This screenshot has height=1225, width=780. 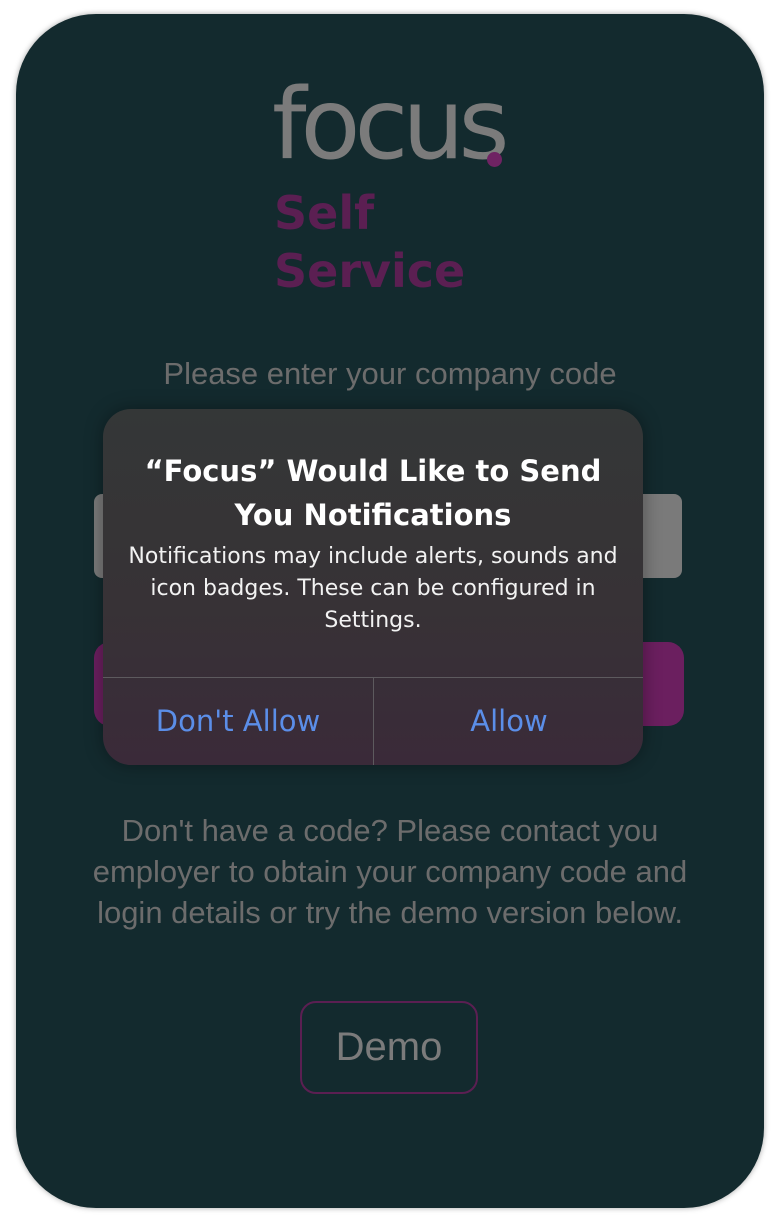 I want to click on product-title-line2: Service, so click(x=370, y=271).